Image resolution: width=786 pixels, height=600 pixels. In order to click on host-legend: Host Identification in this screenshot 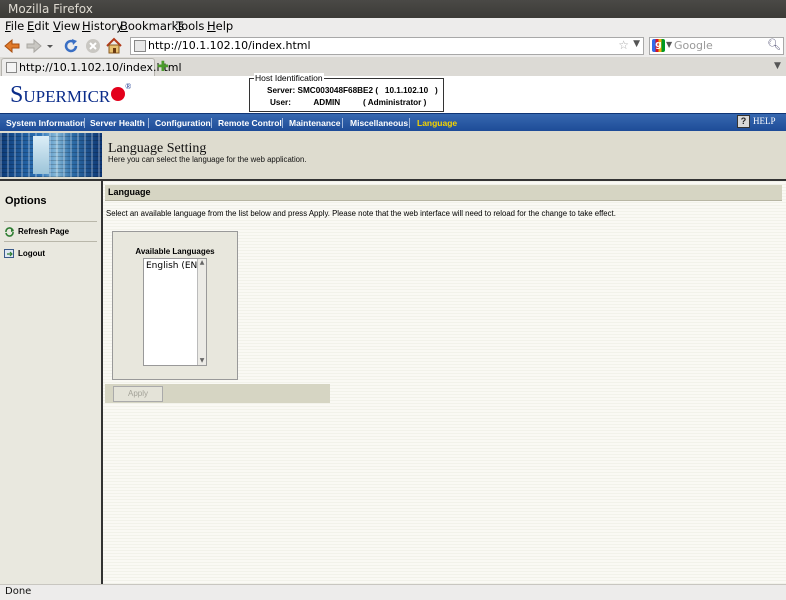, I will do `click(289, 78)`.